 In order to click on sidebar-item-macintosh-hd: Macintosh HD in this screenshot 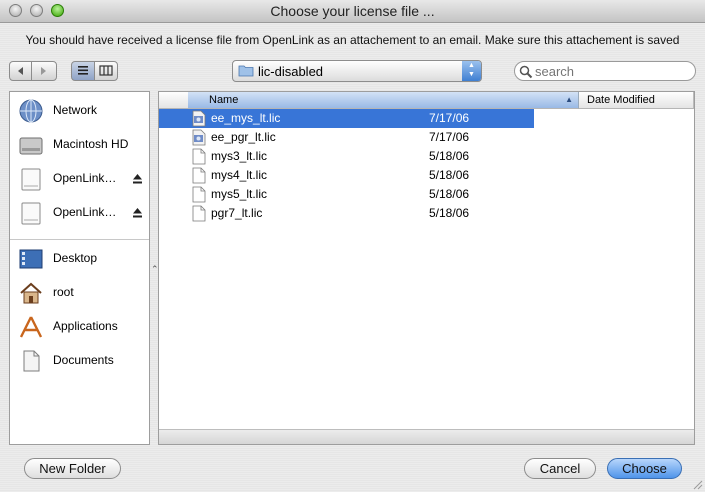, I will do `click(79, 145)`.